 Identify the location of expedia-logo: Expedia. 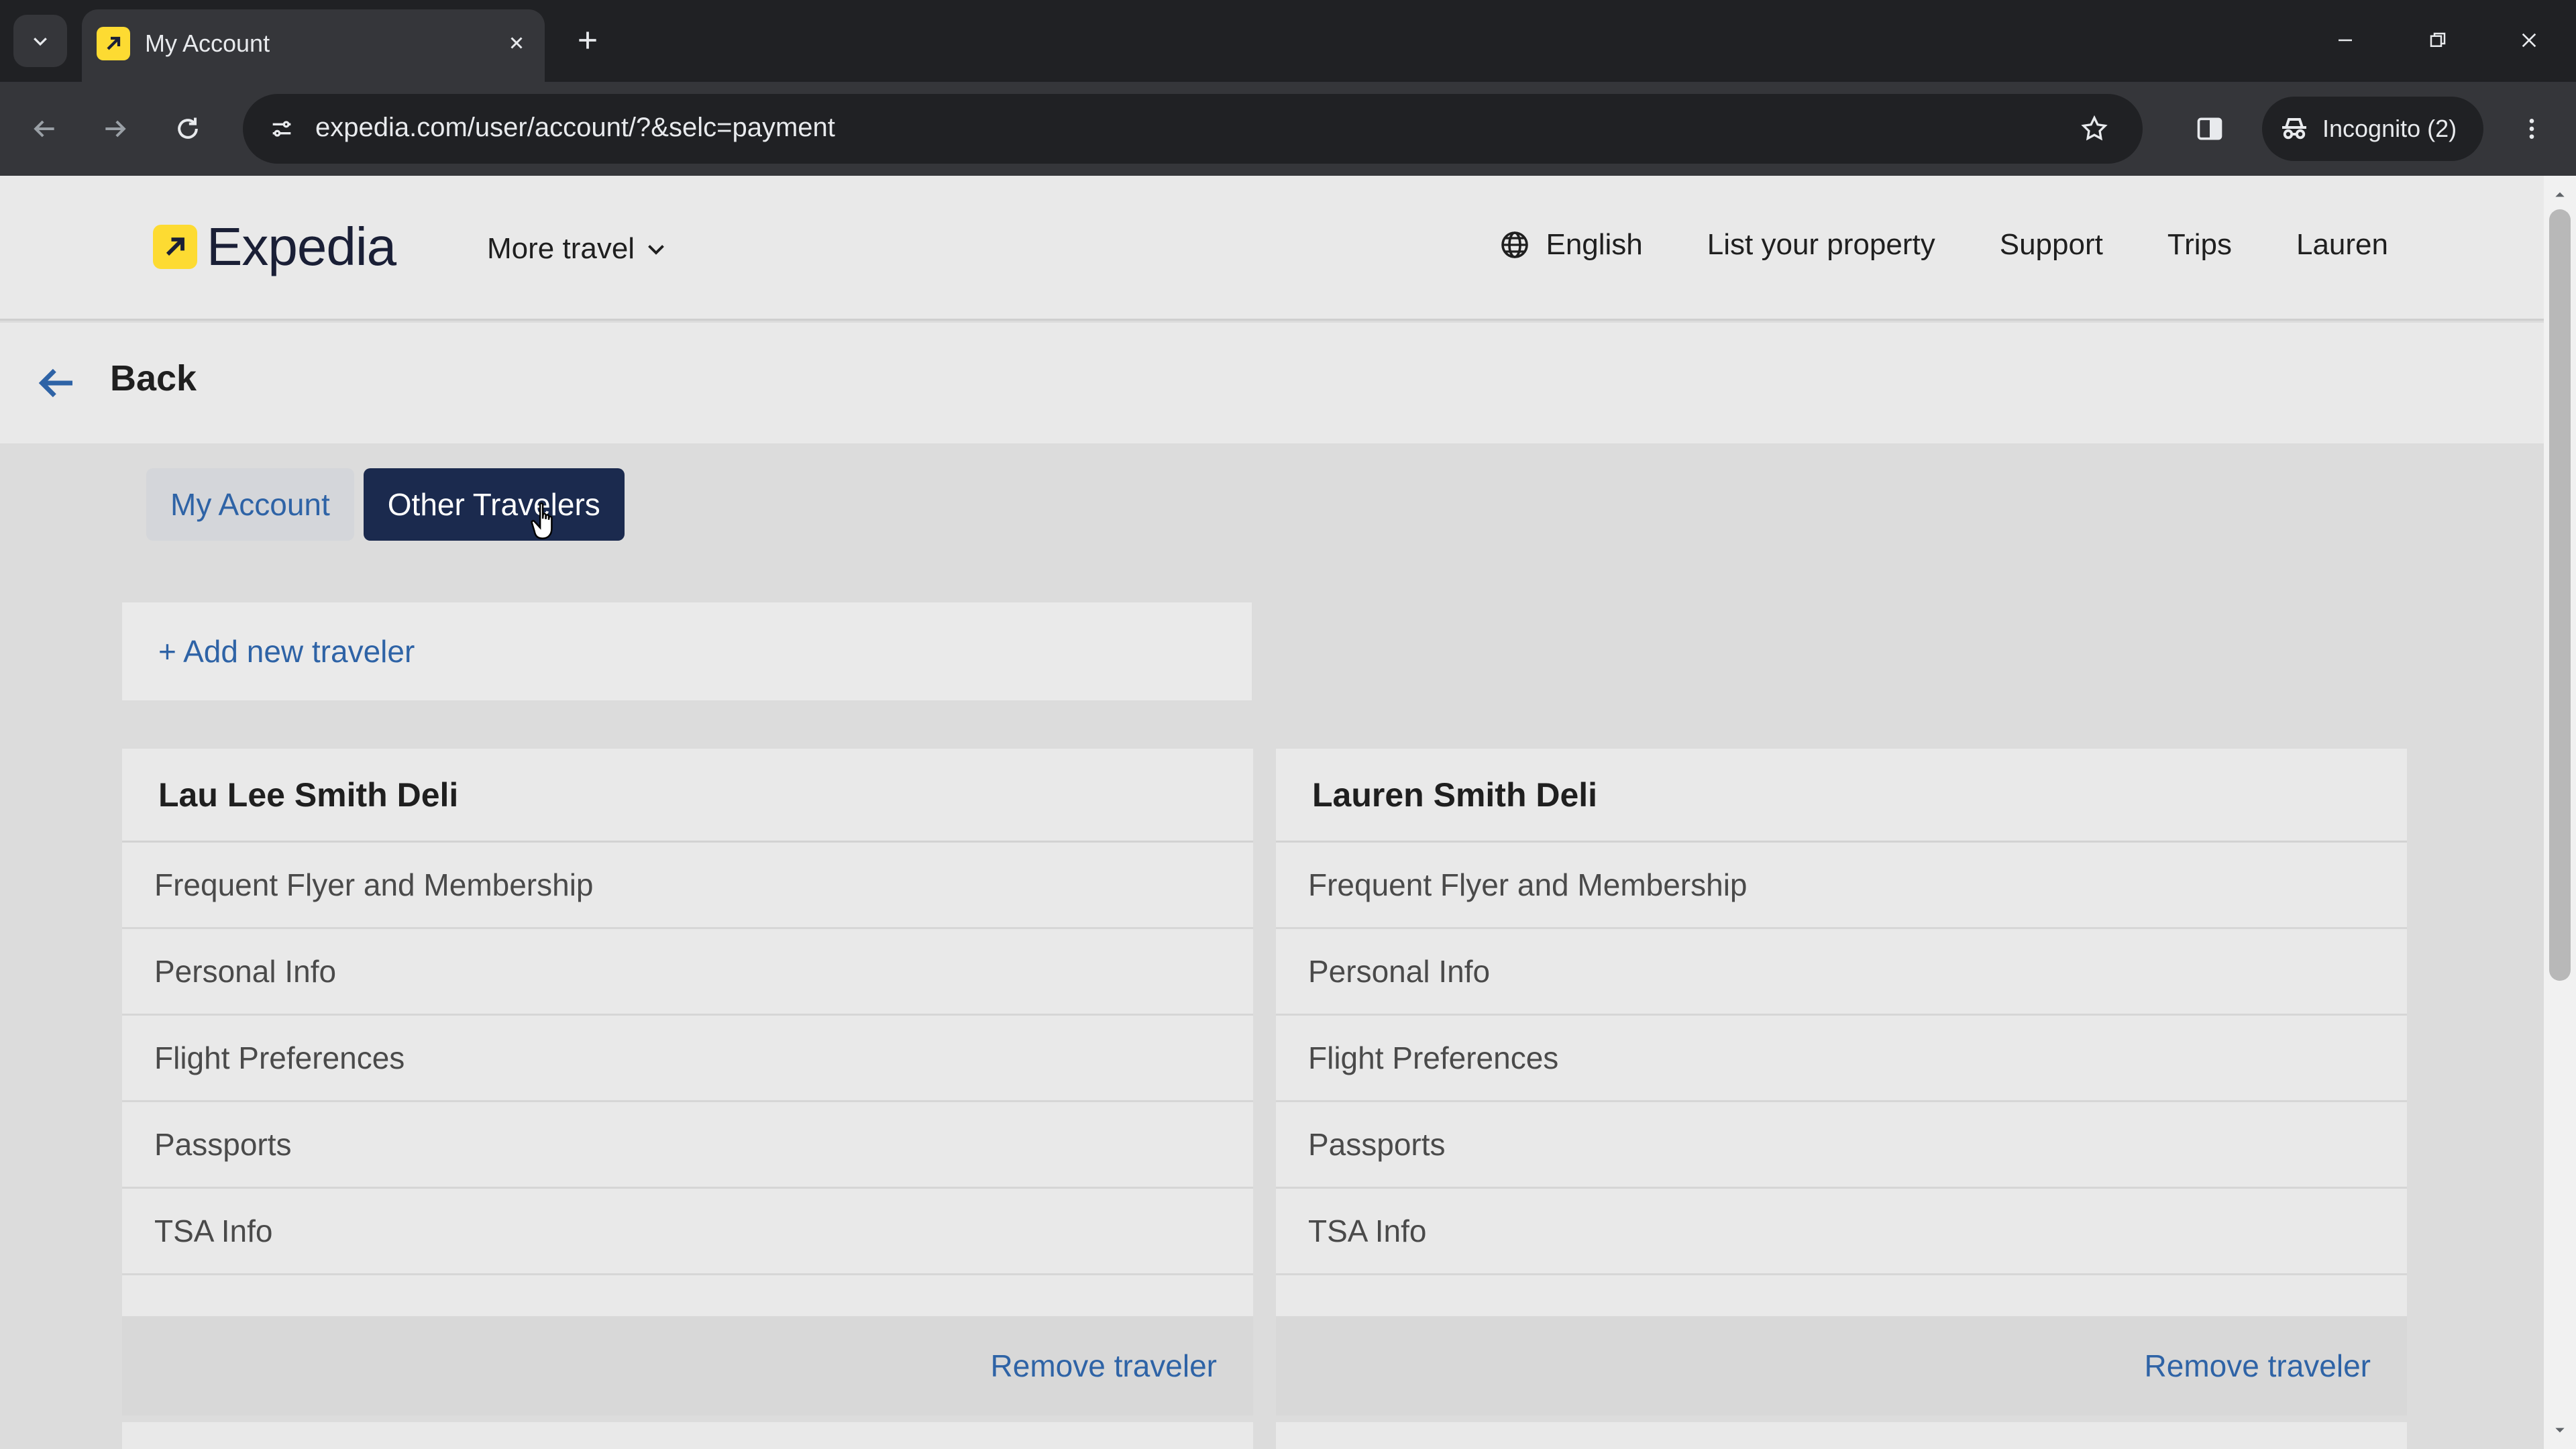
(274, 246).